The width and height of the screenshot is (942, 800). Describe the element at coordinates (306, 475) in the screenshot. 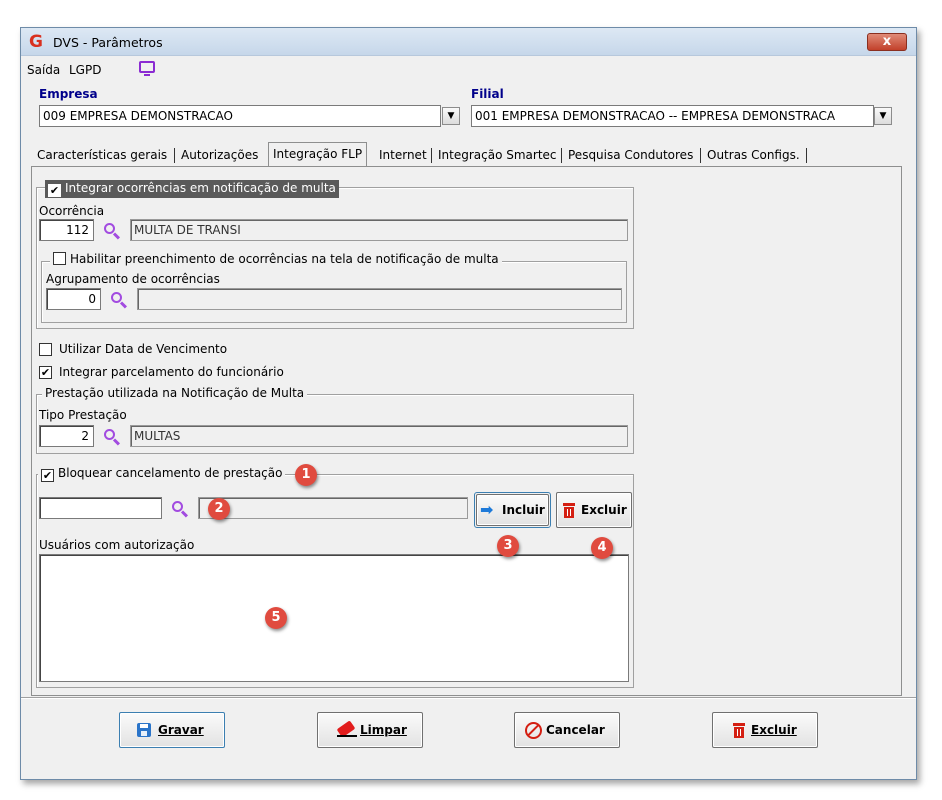

I see `annotation-badge-1: 1` at that location.